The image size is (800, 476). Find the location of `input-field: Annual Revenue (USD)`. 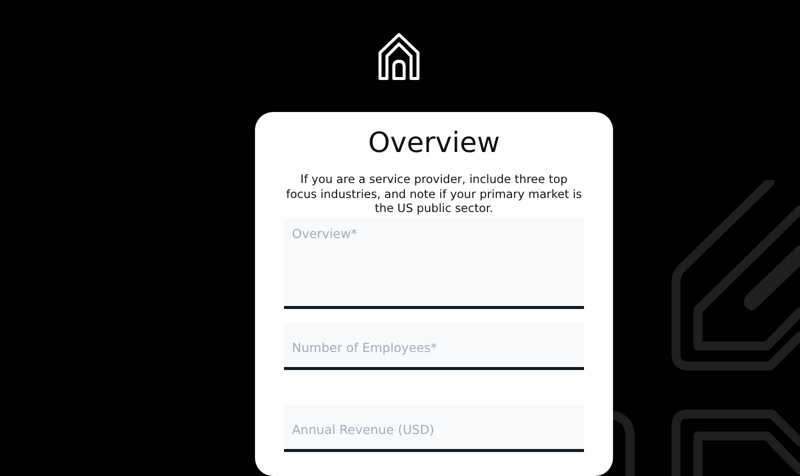

input-field: Annual Revenue (USD) is located at coordinates (434, 428).